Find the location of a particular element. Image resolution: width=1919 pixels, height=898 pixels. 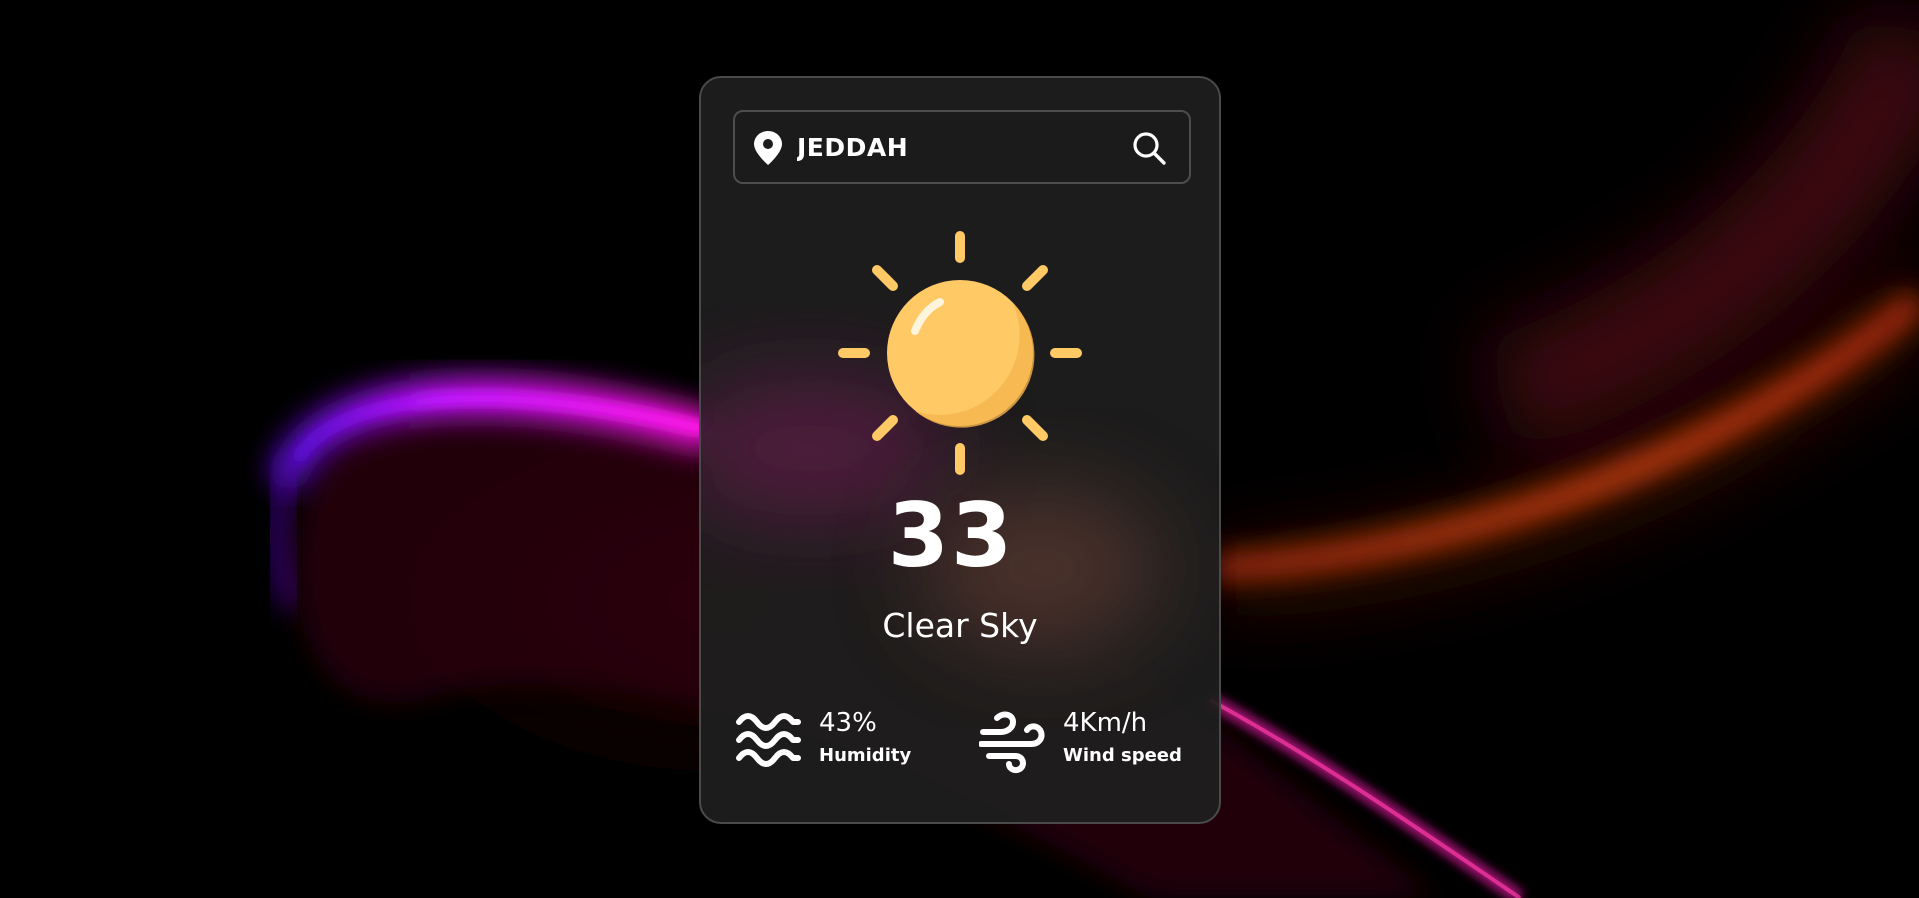

humidity-value: 43% is located at coordinates (848, 723).